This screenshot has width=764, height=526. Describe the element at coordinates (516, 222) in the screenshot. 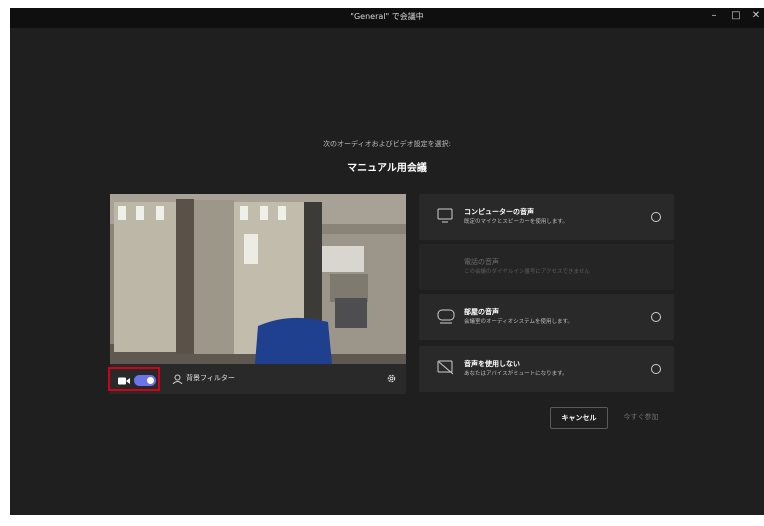

I see `audio-option-desc: 既定のマイクとスピーカーを使用します。` at that location.